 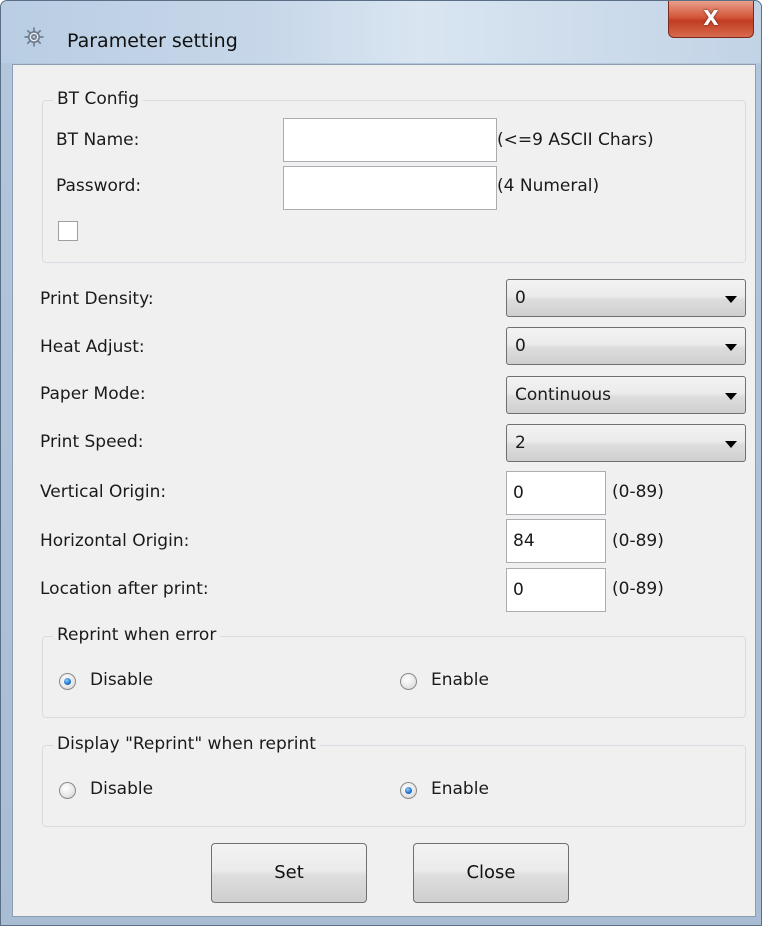 I want to click on close-icon: X, so click(x=711, y=18).